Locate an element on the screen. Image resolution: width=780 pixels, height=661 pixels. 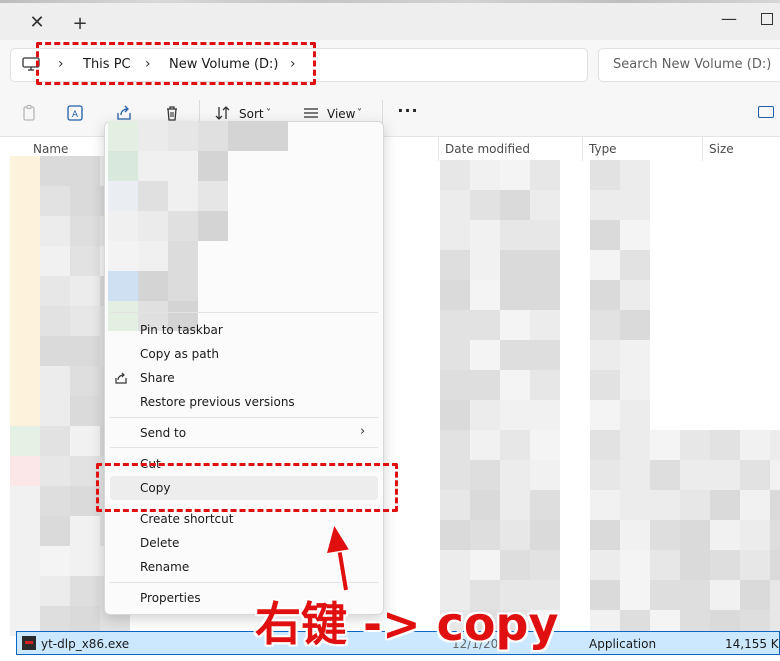
details-pane-icon is located at coordinates (766, 112).